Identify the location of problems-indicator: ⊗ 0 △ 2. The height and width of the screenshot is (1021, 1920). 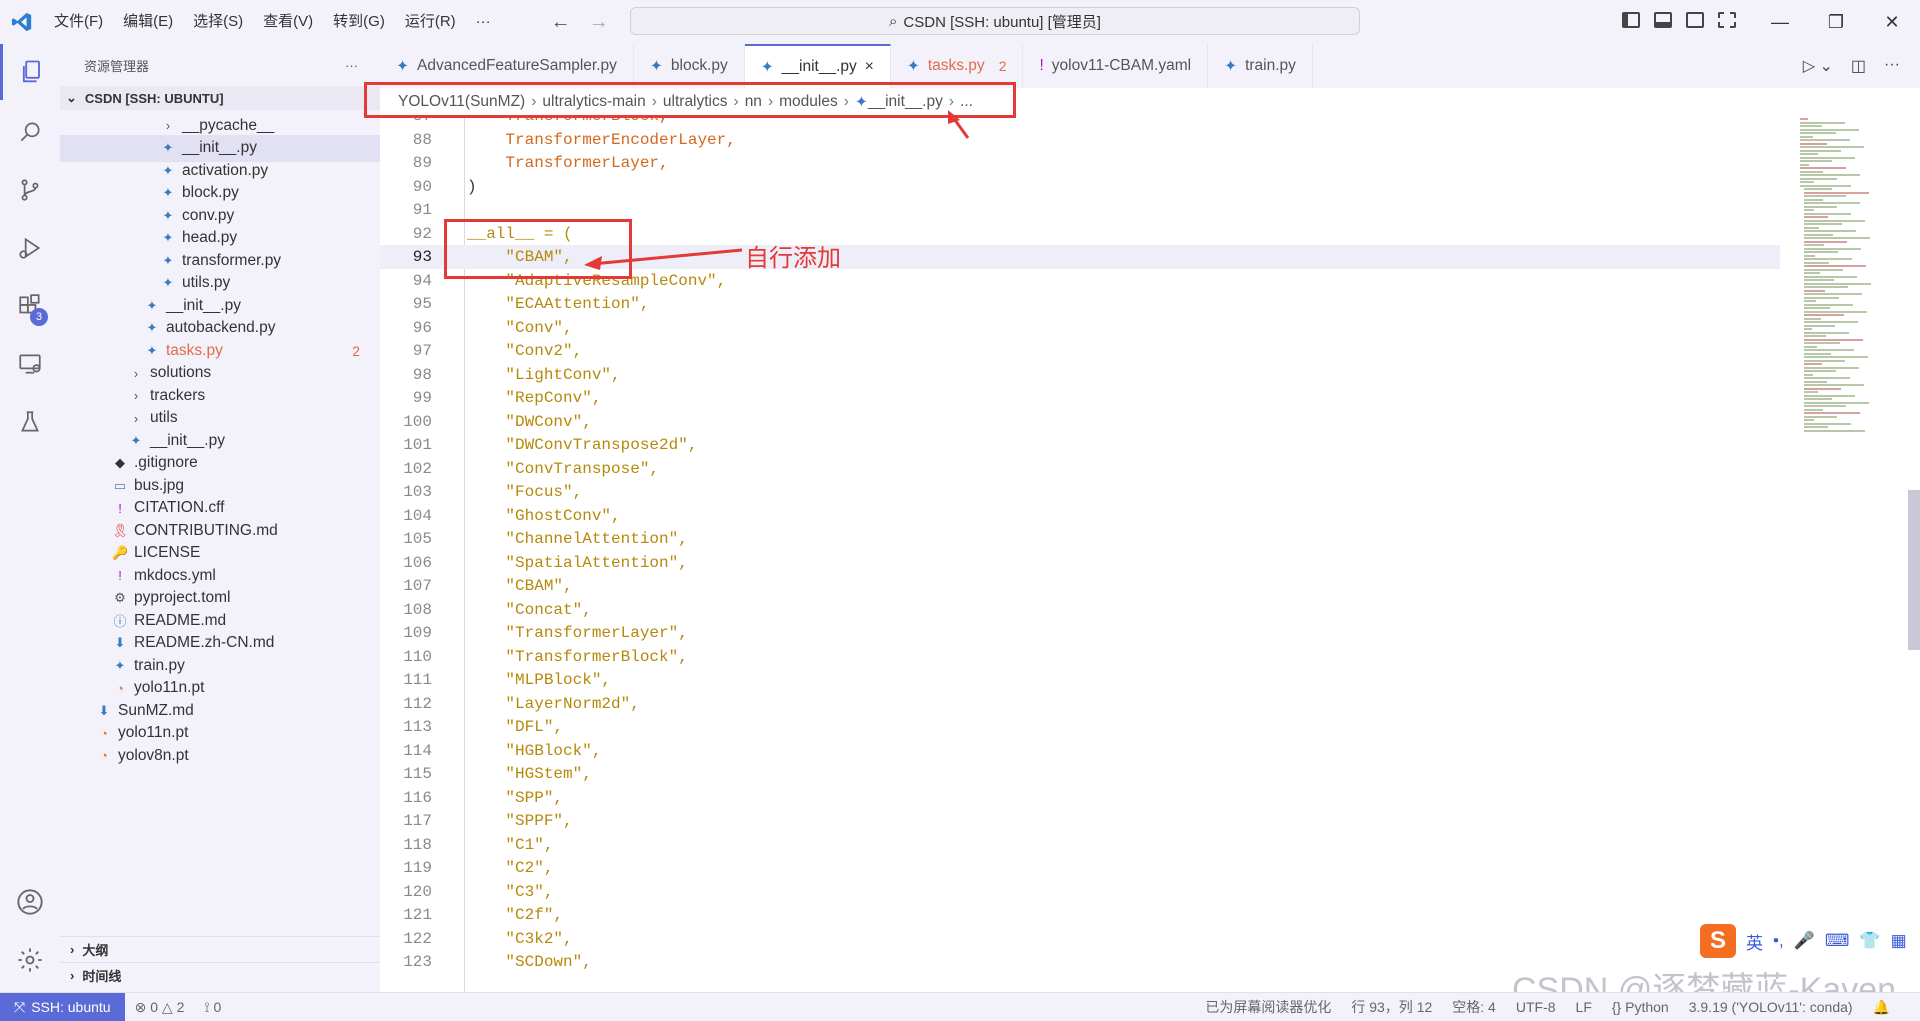
(160, 1007).